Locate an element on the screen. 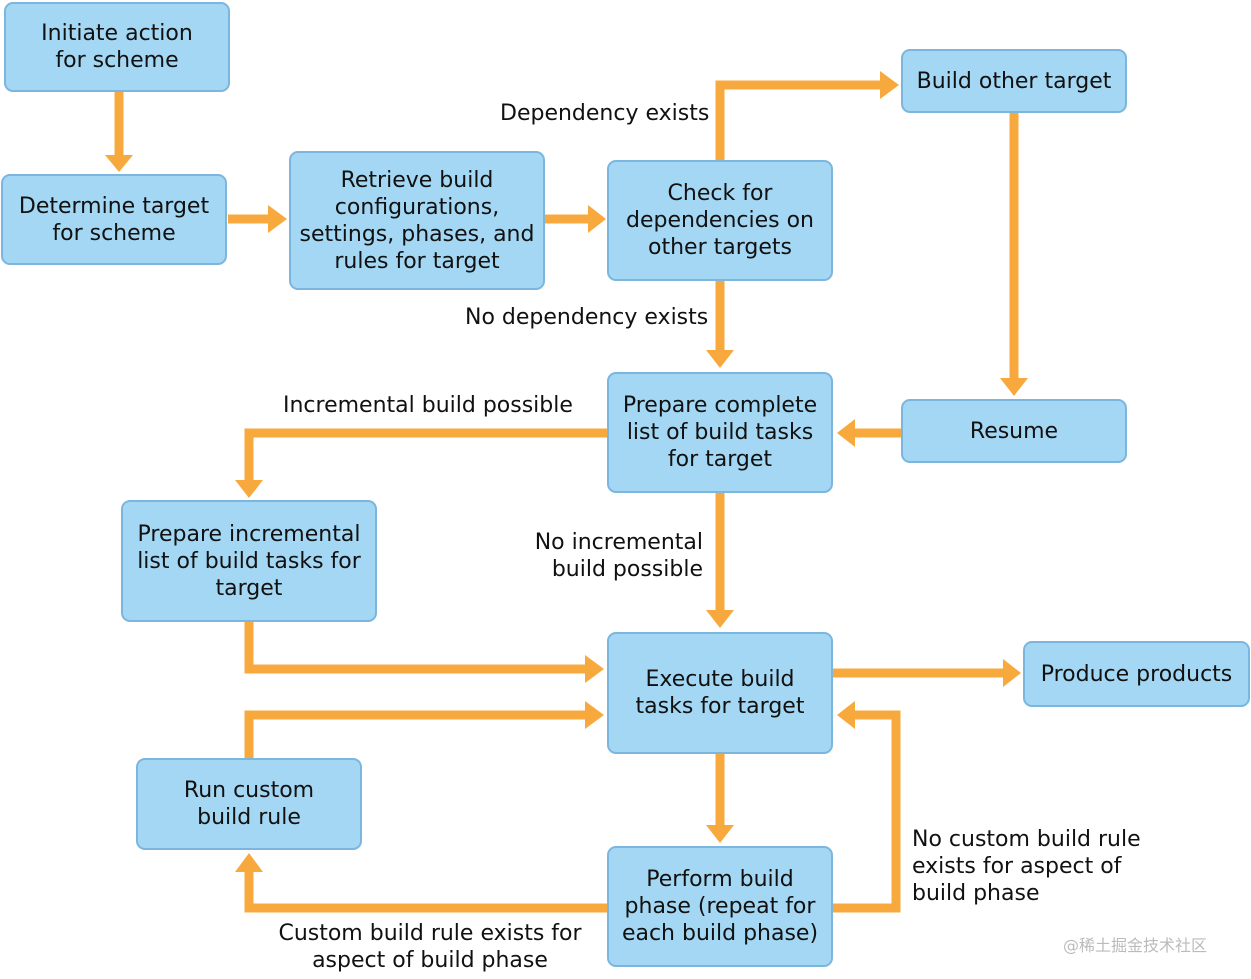  arrow-perform-to-execute is located at coordinates (867, 811).